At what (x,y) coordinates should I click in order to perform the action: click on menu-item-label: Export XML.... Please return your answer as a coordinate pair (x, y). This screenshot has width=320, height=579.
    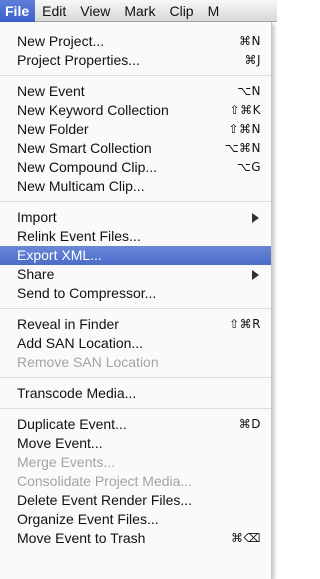
    Looking at the image, I should click on (59, 255).